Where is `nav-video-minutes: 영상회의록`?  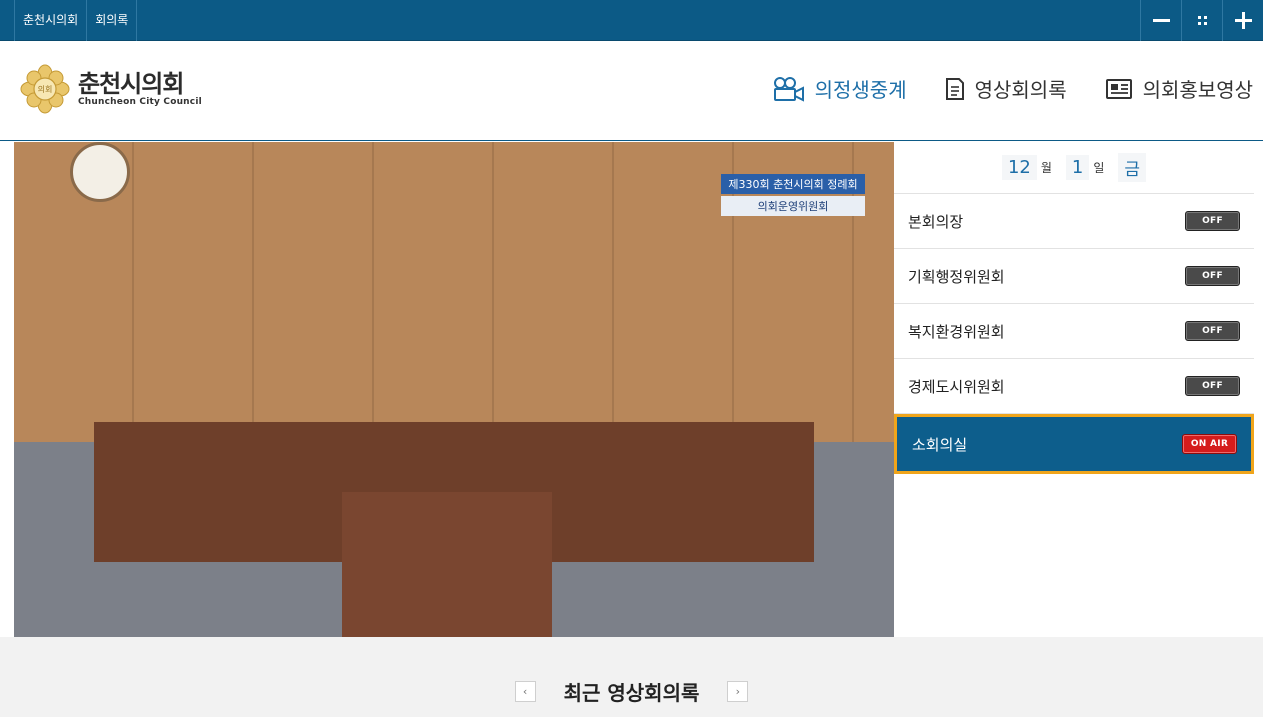
nav-video-minutes: 영상회의록 is located at coordinates (1006, 88).